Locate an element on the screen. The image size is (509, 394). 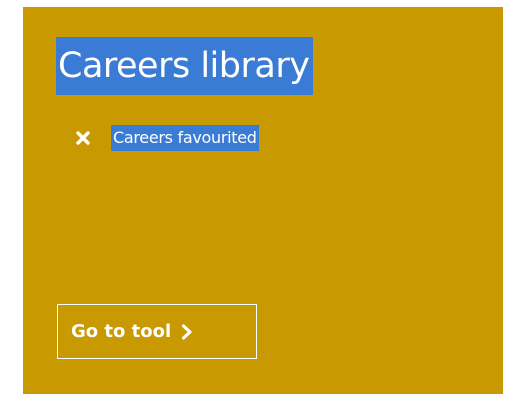
go-to-tool-button: Go to tool is located at coordinates (157, 331).